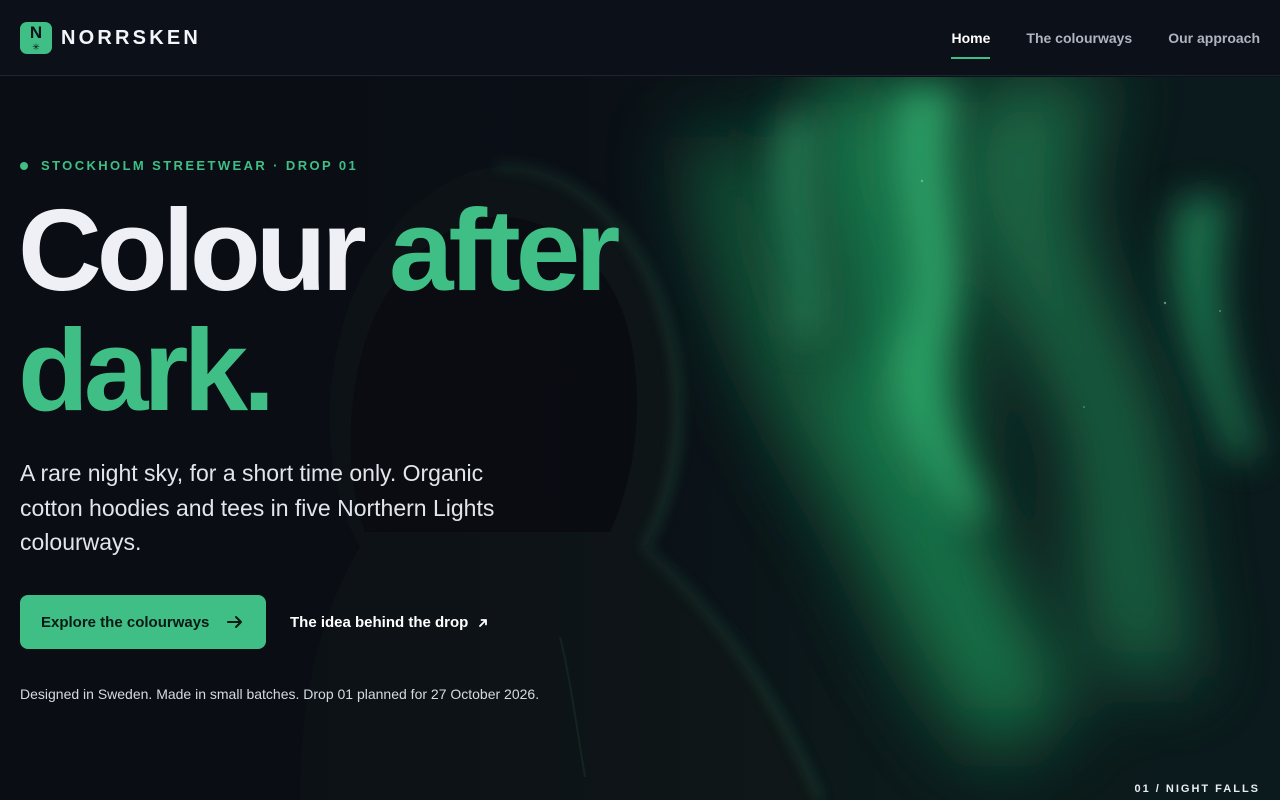 This screenshot has height=800, width=1280. What do you see at coordinates (36, 32) in the screenshot?
I see `logo-letter: N` at bounding box center [36, 32].